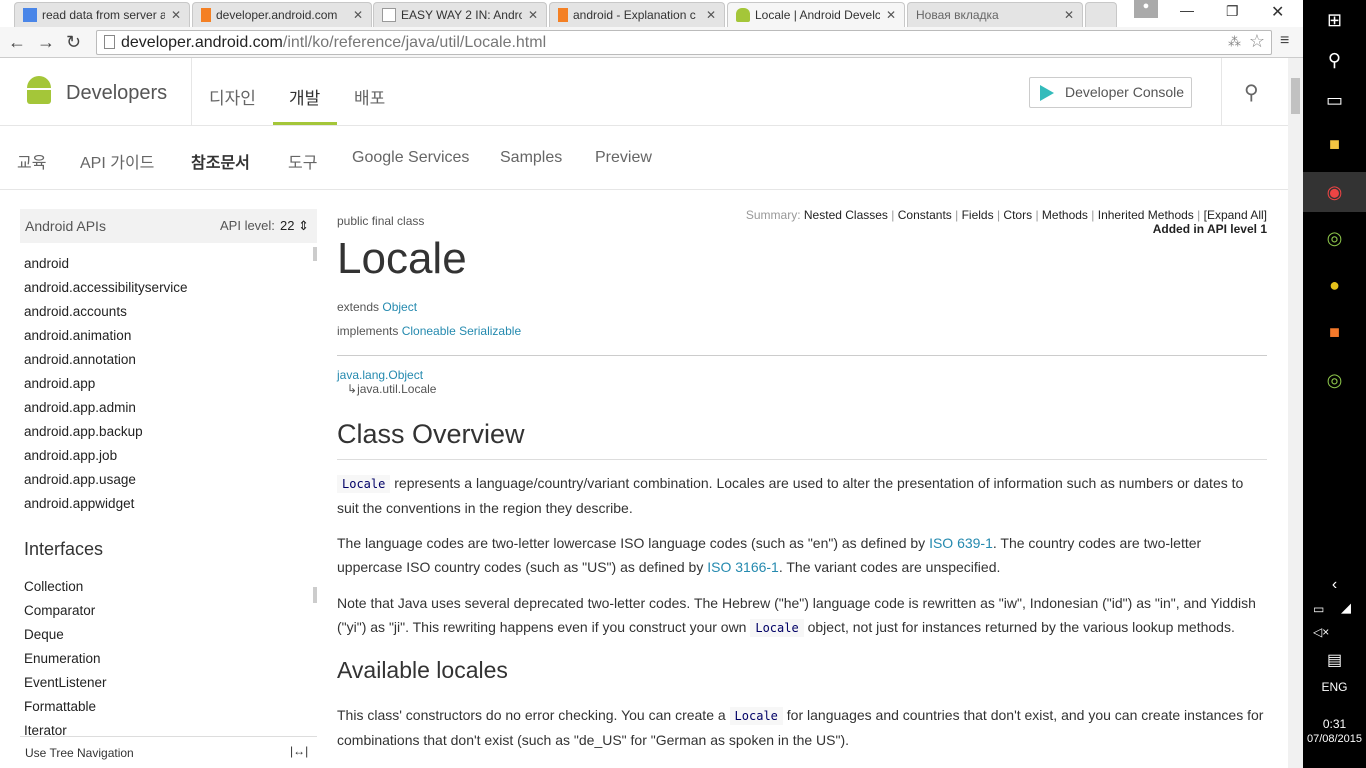 This screenshot has width=1366, height=768. I want to click on hs-app-icon: ●, so click(1334, 285).